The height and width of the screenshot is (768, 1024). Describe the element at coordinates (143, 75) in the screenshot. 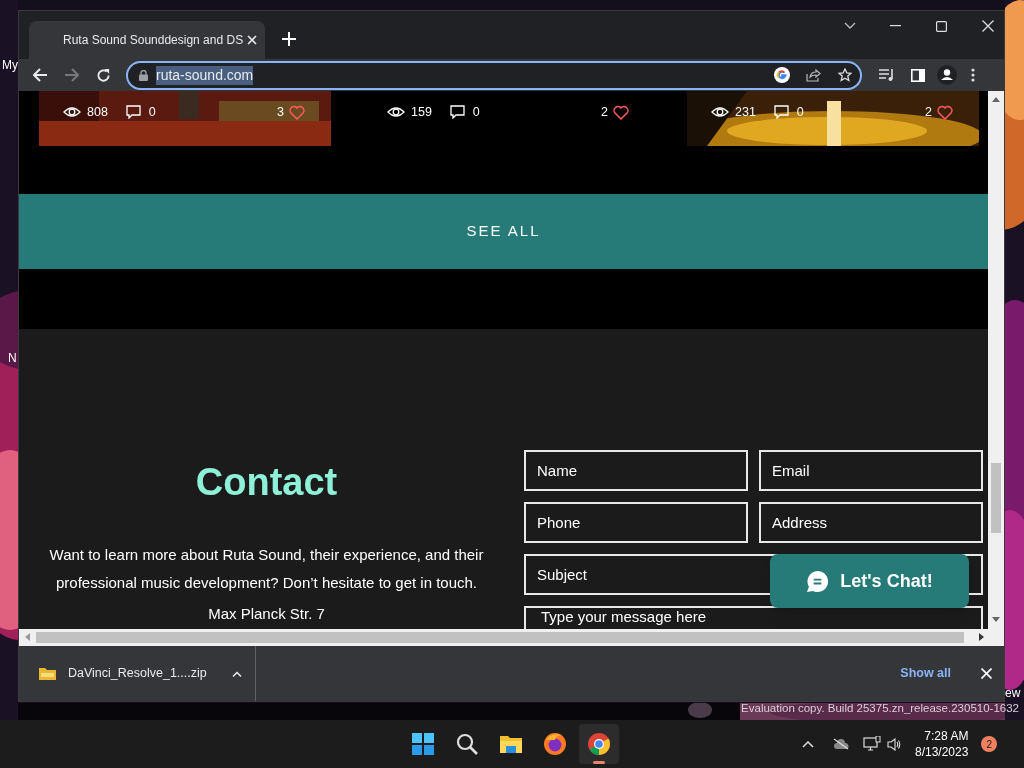

I see `lock-icon` at that location.